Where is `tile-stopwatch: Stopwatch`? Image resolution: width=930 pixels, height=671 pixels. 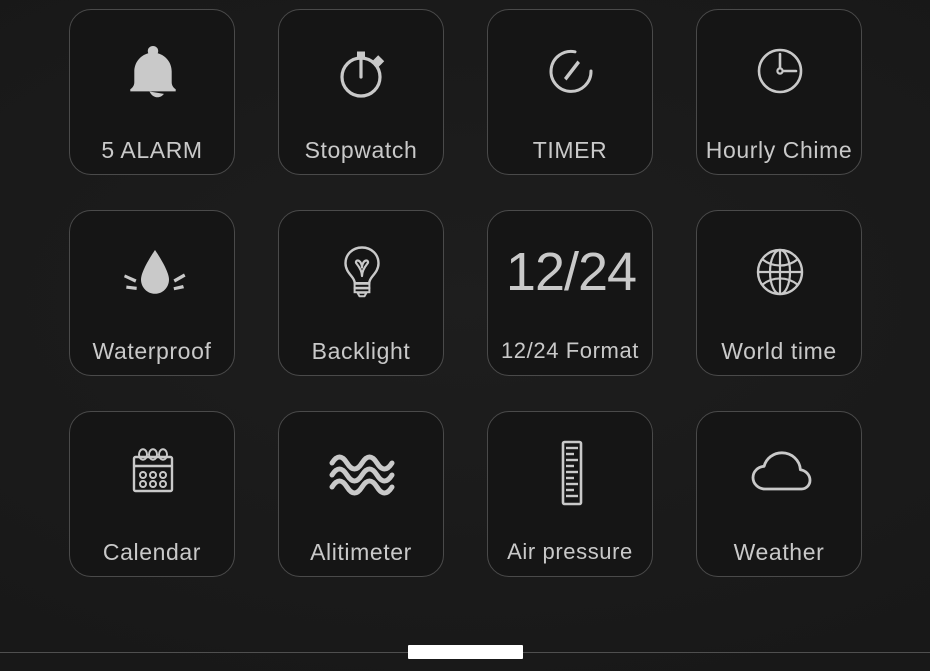
tile-stopwatch: Stopwatch is located at coordinates (361, 92).